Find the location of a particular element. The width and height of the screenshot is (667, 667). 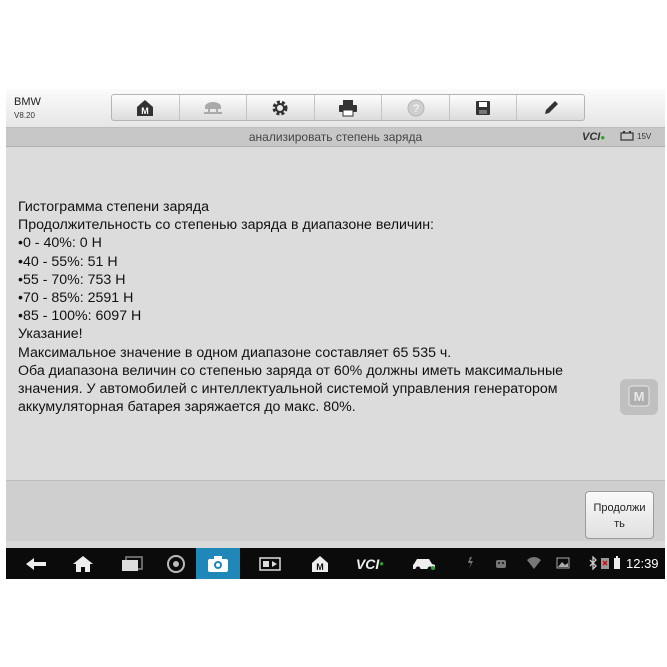

no-sim-icon is located at coordinates (605, 565).